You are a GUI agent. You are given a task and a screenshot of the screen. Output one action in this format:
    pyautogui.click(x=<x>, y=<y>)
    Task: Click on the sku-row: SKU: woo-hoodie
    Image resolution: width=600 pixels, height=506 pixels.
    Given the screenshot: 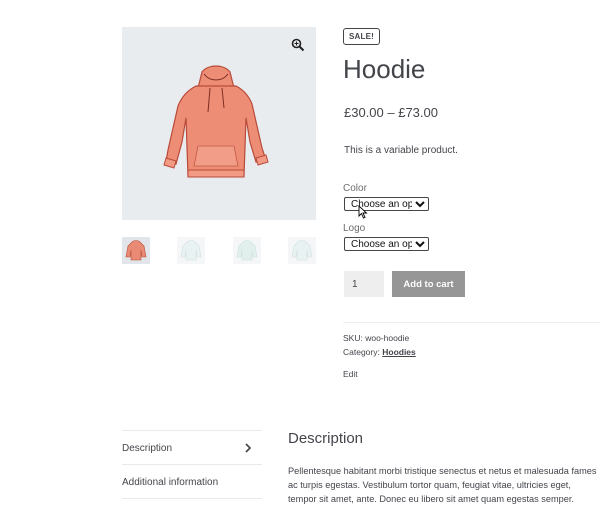 What is the action you would take?
    pyautogui.click(x=376, y=338)
    